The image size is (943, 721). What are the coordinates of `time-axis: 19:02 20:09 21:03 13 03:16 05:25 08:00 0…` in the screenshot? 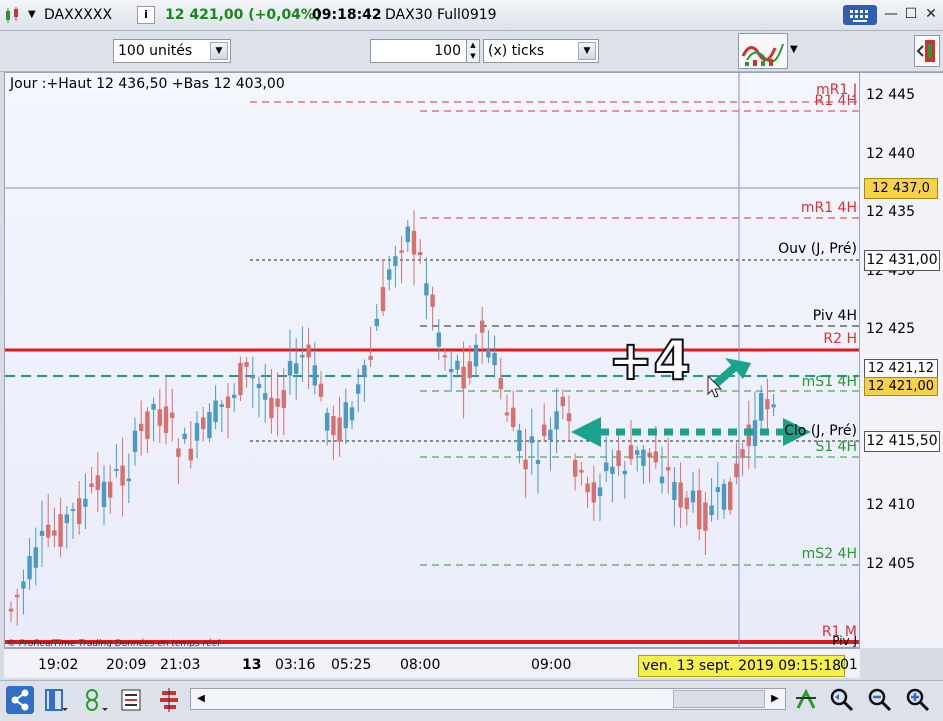 It's located at (432, 663).